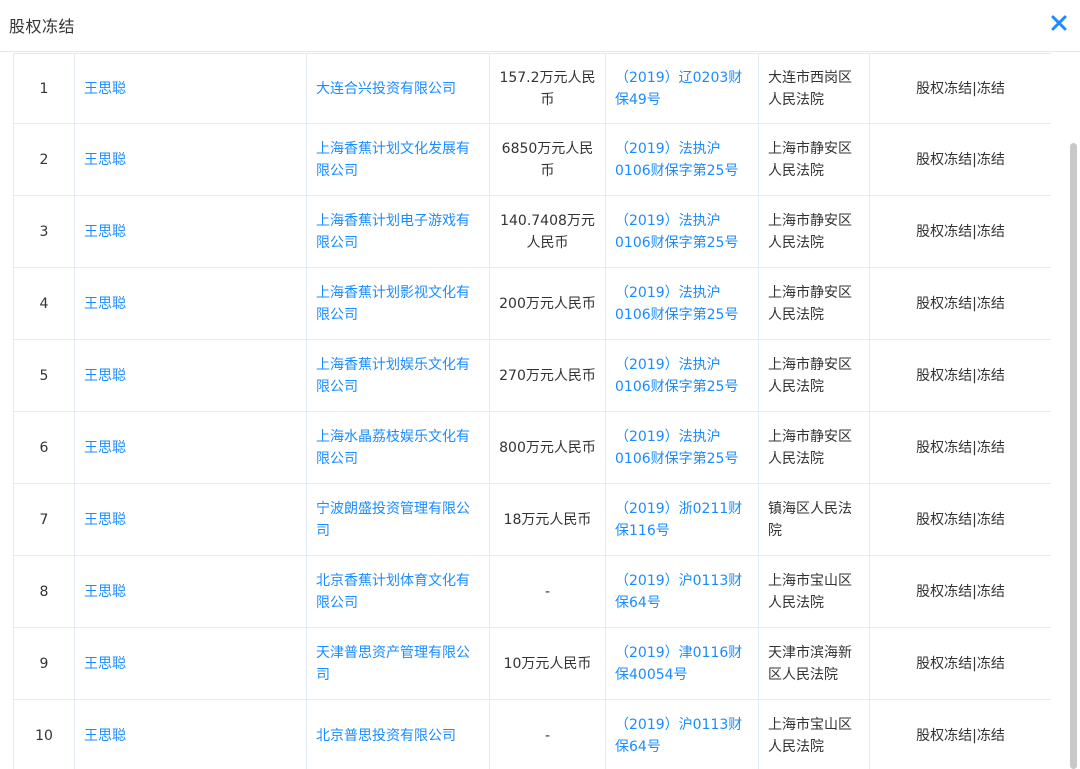  I want to click on scrollbar-thumb, so click(1073, 456).